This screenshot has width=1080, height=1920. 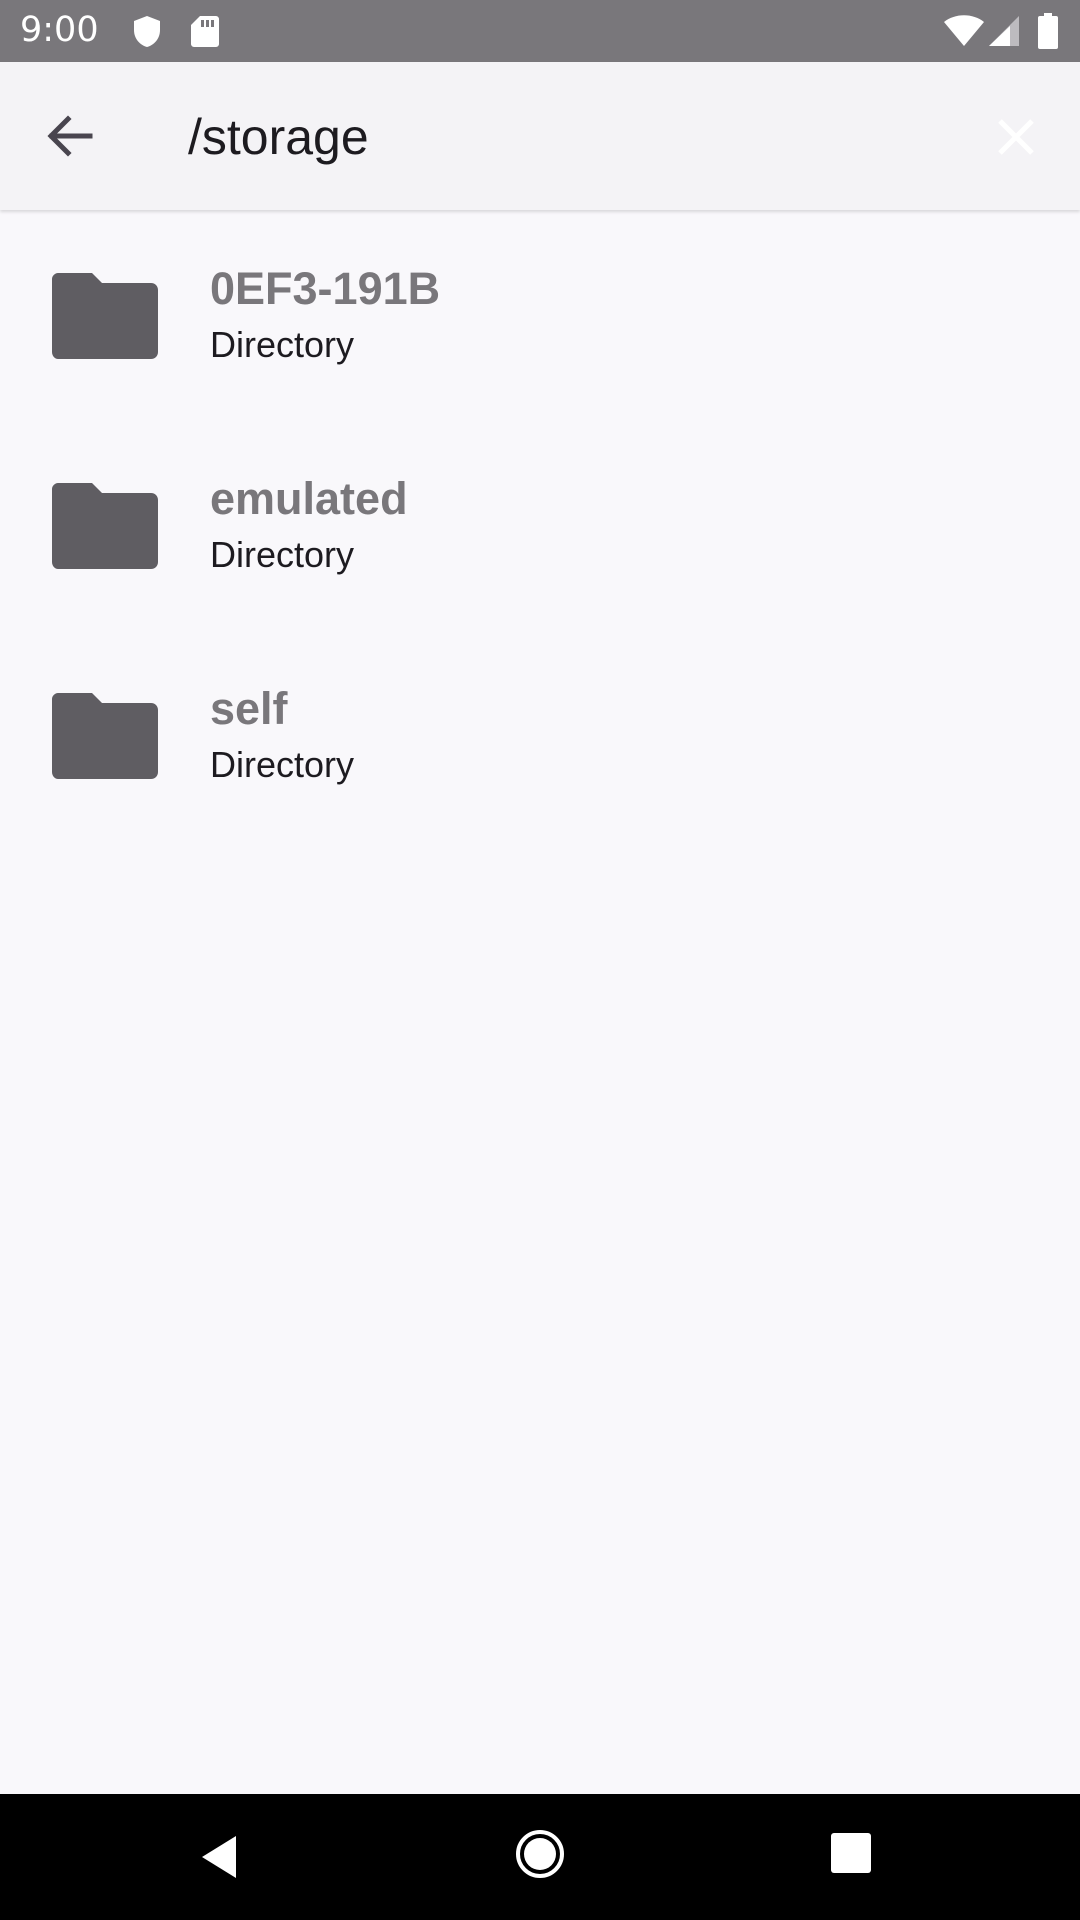 I want to click on nav-home-icon, so click(x=540, y=1854).